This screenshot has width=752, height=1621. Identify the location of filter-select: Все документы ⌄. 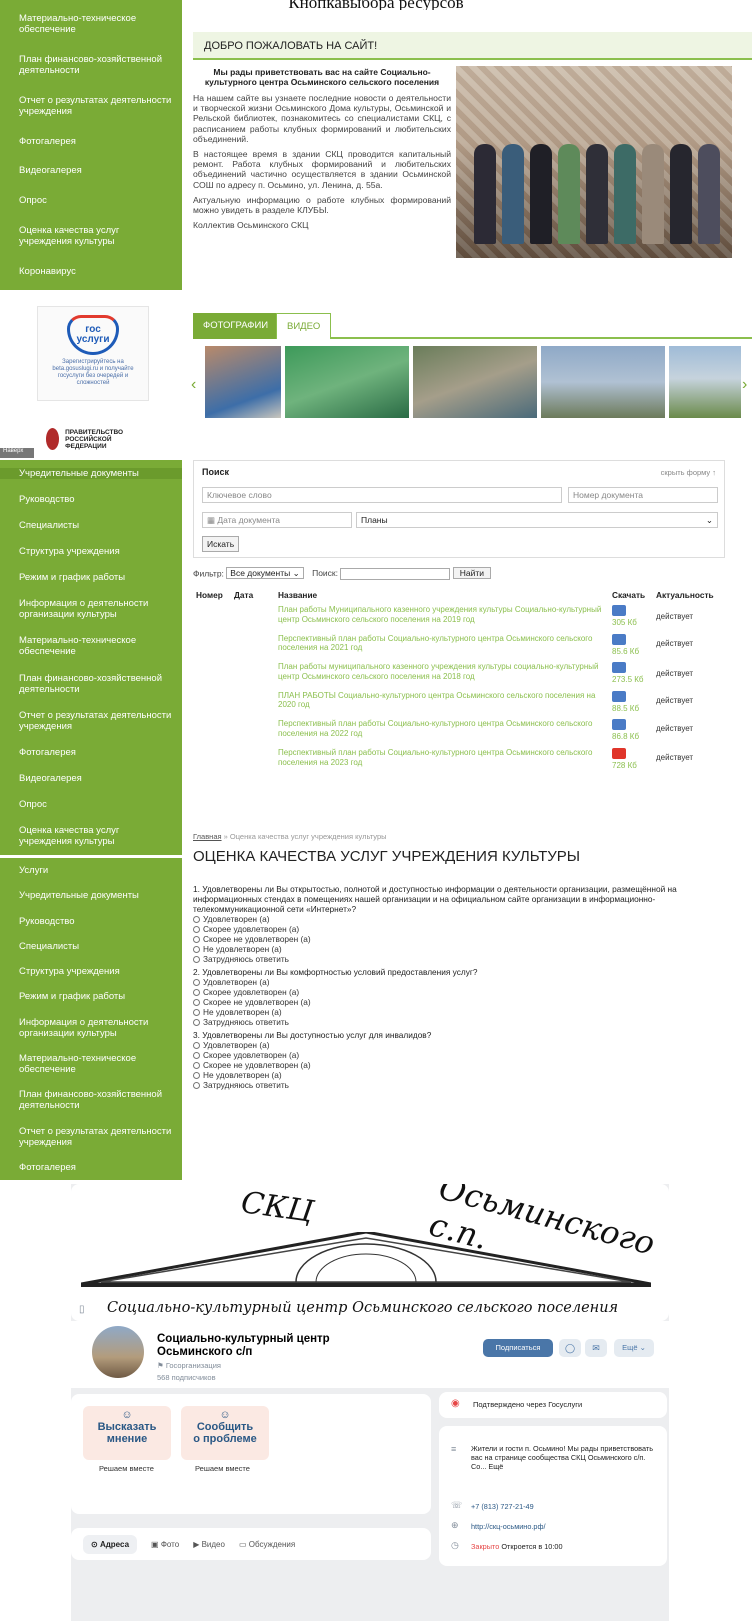
(265, 573).